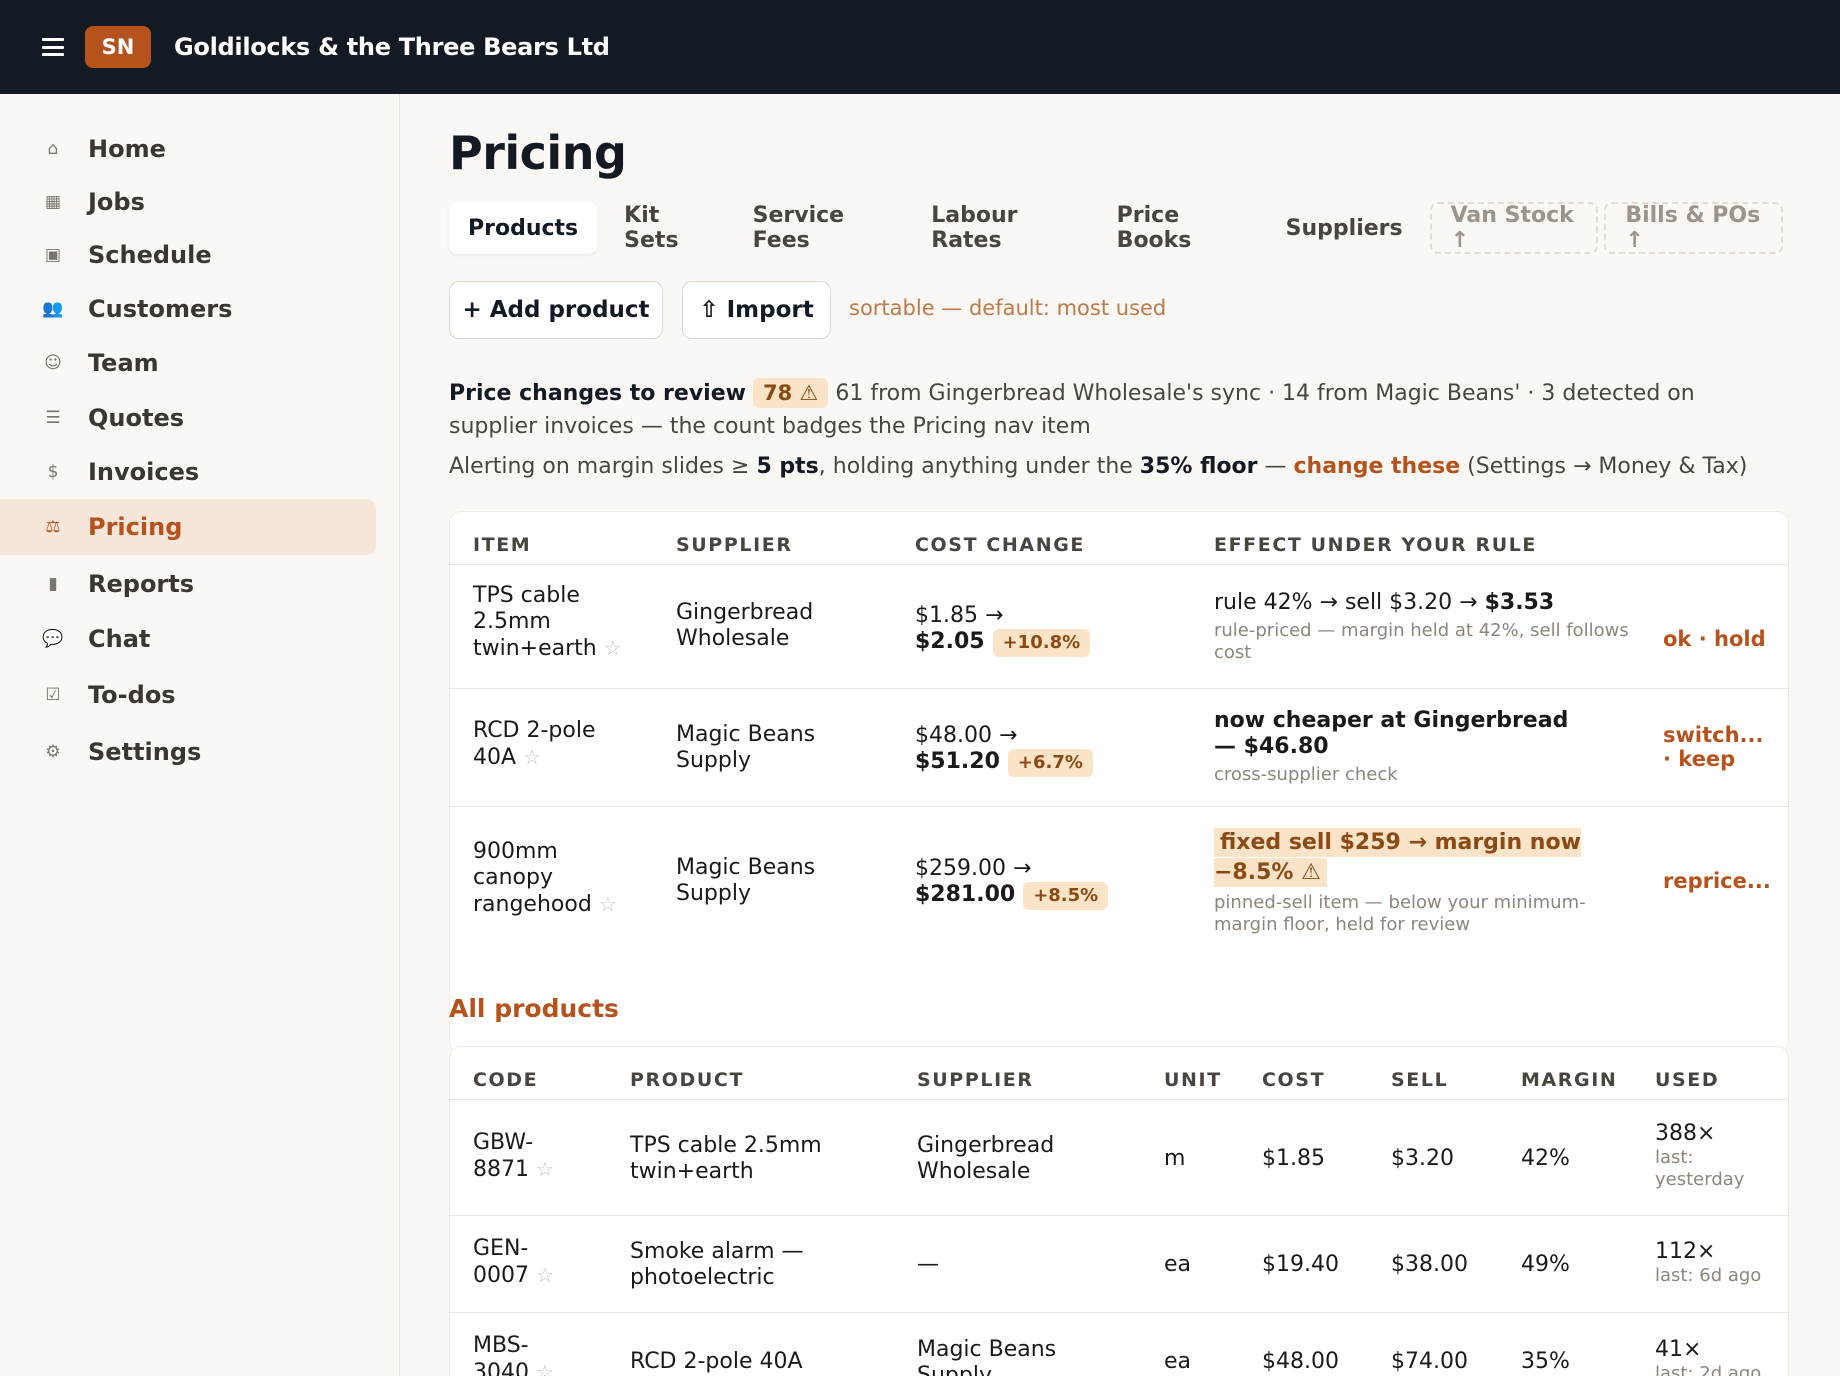  I want to click on column-header: ITEM, so click(502, 545).